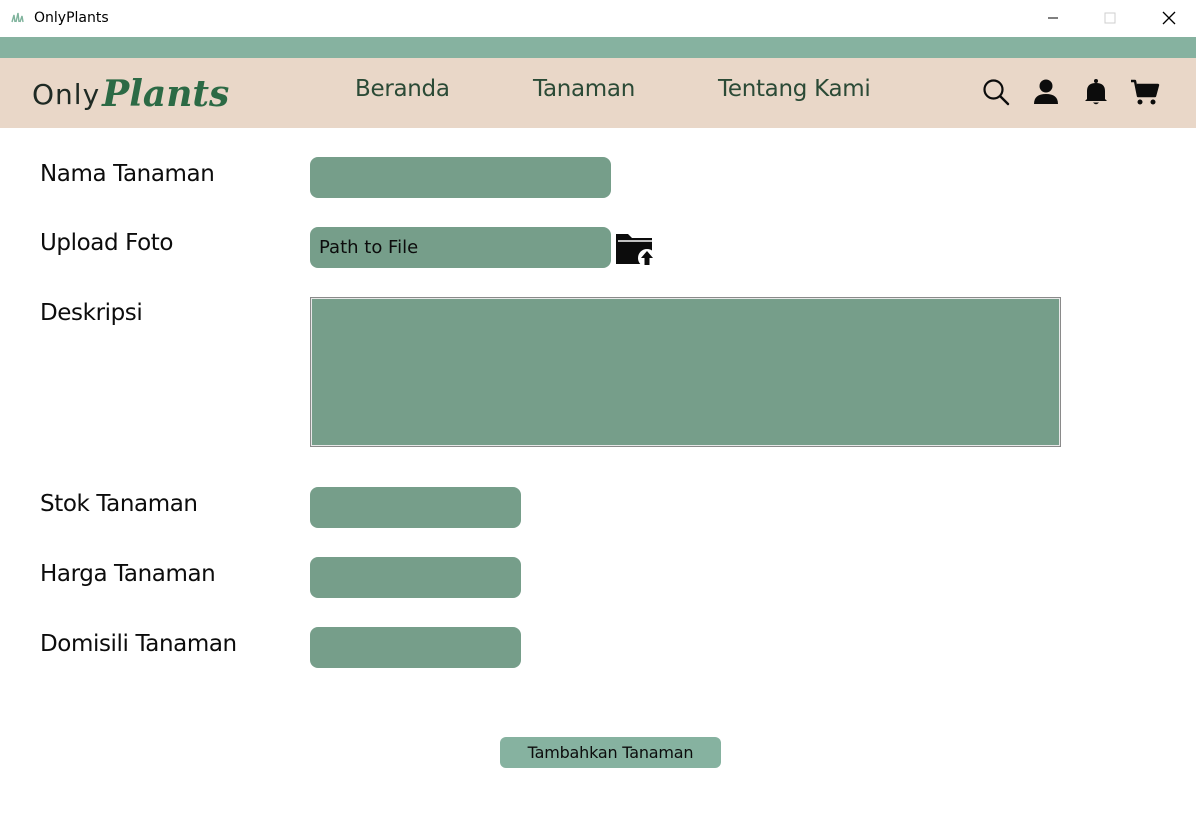 The image size is (1196, 835). What do you see at coordinates (610, 752) in the screenshot?
I see `tambahkan-tanaman-button: Tambahkan Tanaman` at bounding box center [610, 752].